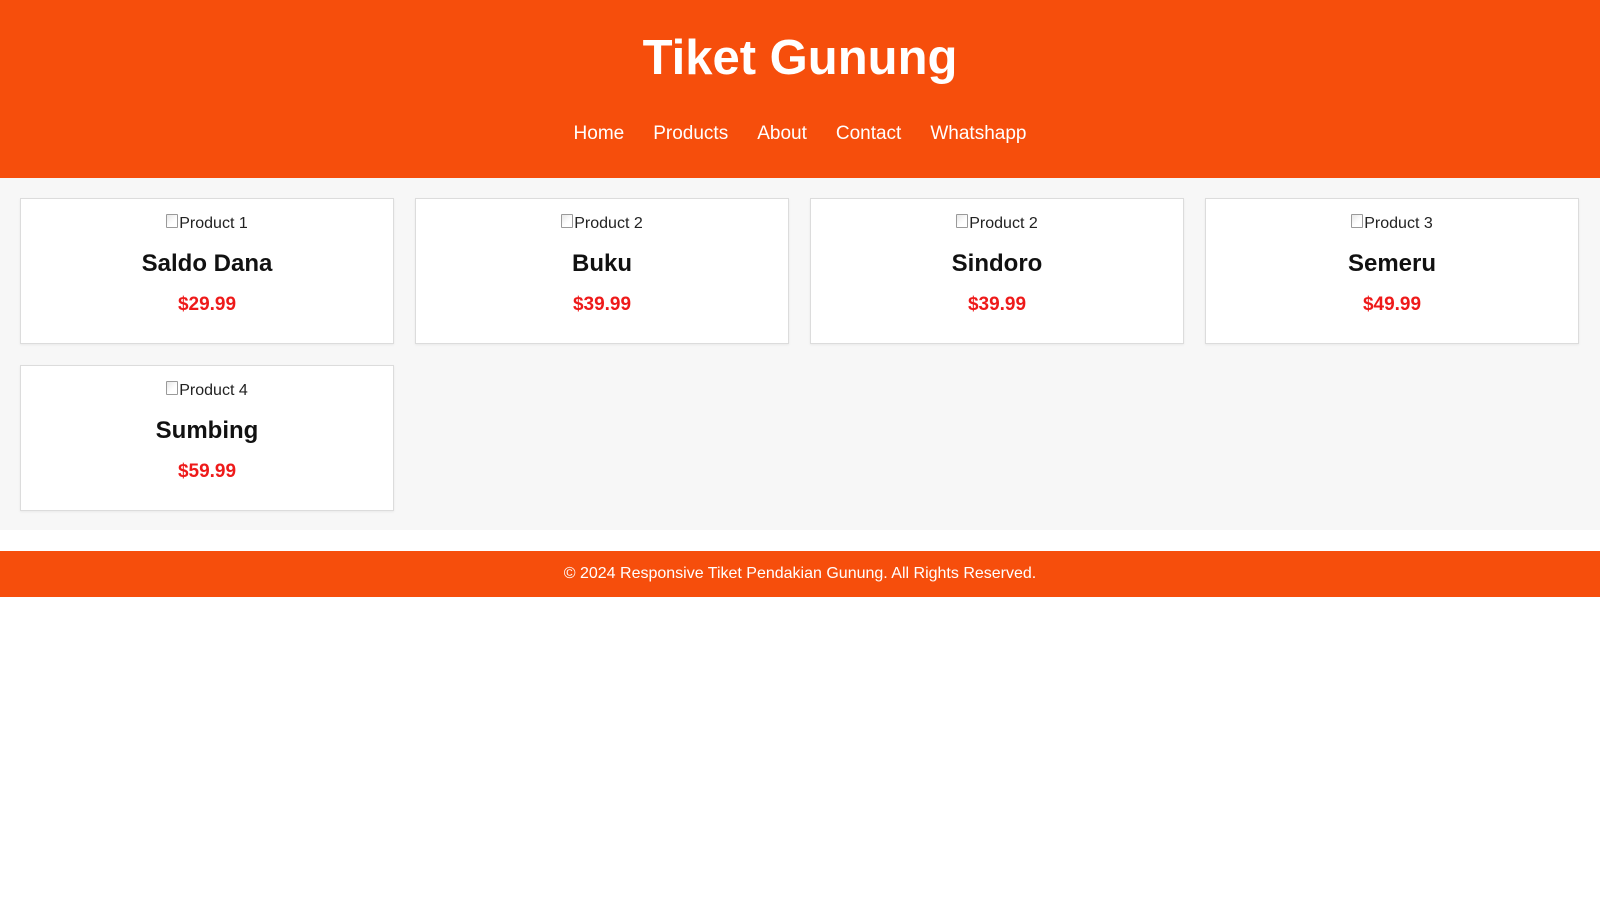  What do you see at coordinates (690, 134) in the screenshot?
I see `nav-products-link: Products` at bounding box center [690, 134].